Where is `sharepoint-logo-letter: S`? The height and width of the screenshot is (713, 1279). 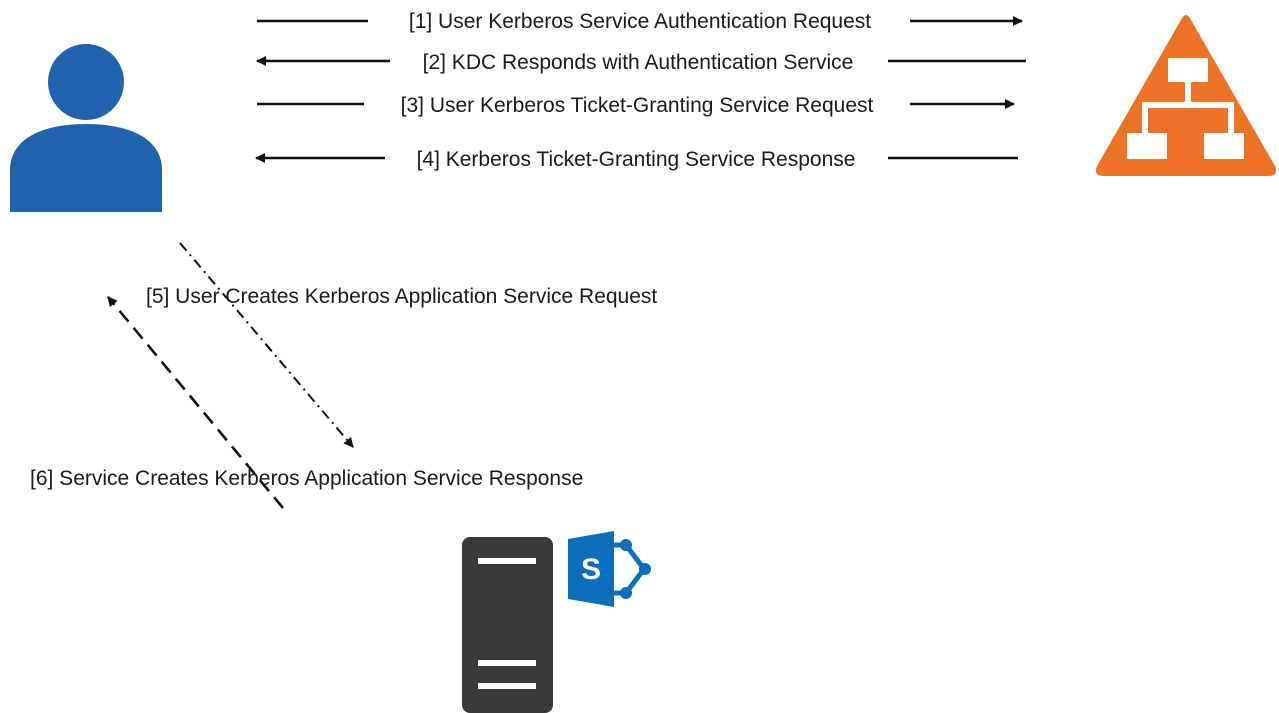 sharepoint-logo-letter: S is located at coordinates (591, 569).